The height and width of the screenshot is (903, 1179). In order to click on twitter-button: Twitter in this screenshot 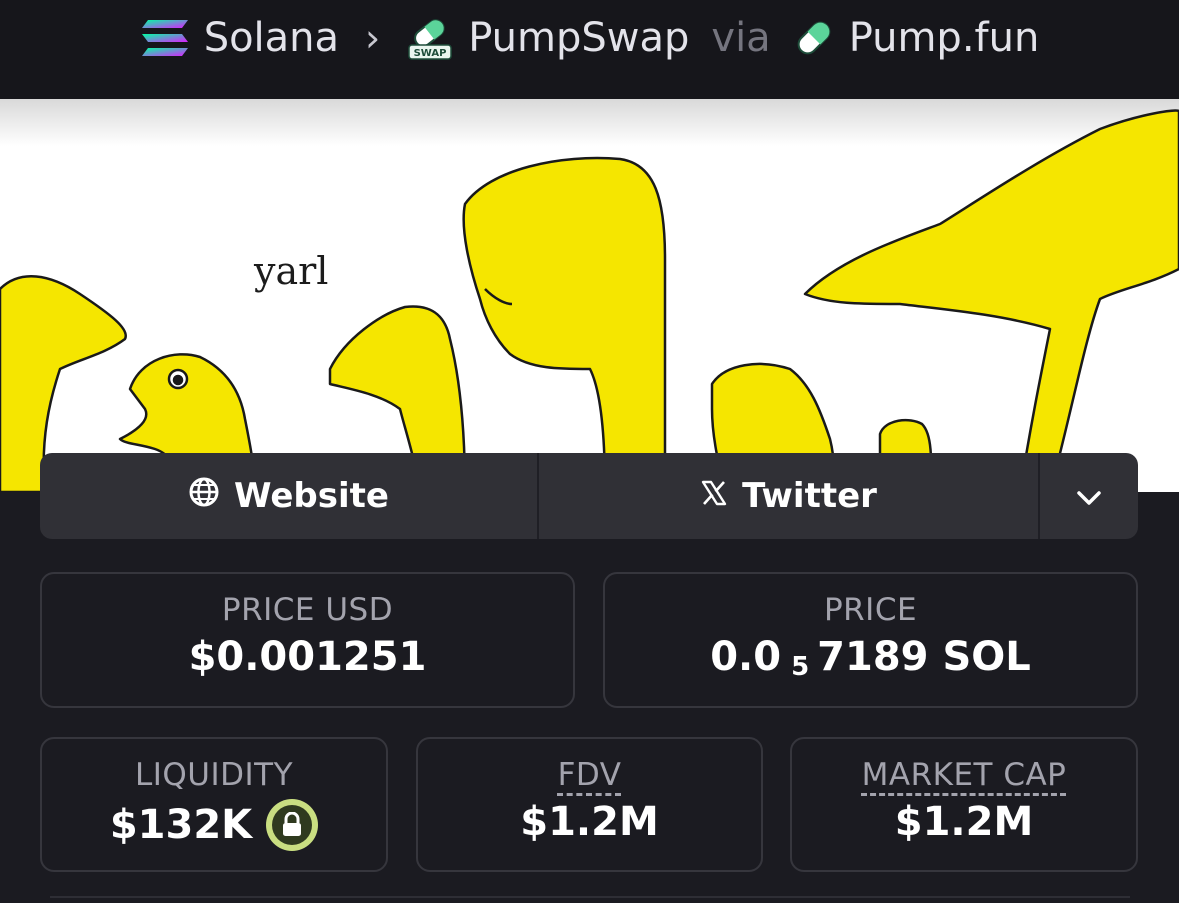, I will do `click(789, 496)`.